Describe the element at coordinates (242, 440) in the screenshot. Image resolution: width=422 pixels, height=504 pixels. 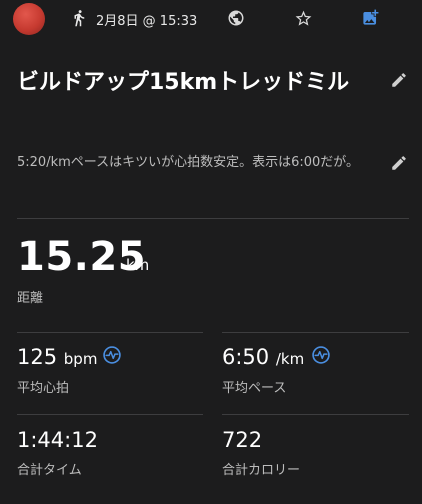
I see `calories-value: 722` at that location.